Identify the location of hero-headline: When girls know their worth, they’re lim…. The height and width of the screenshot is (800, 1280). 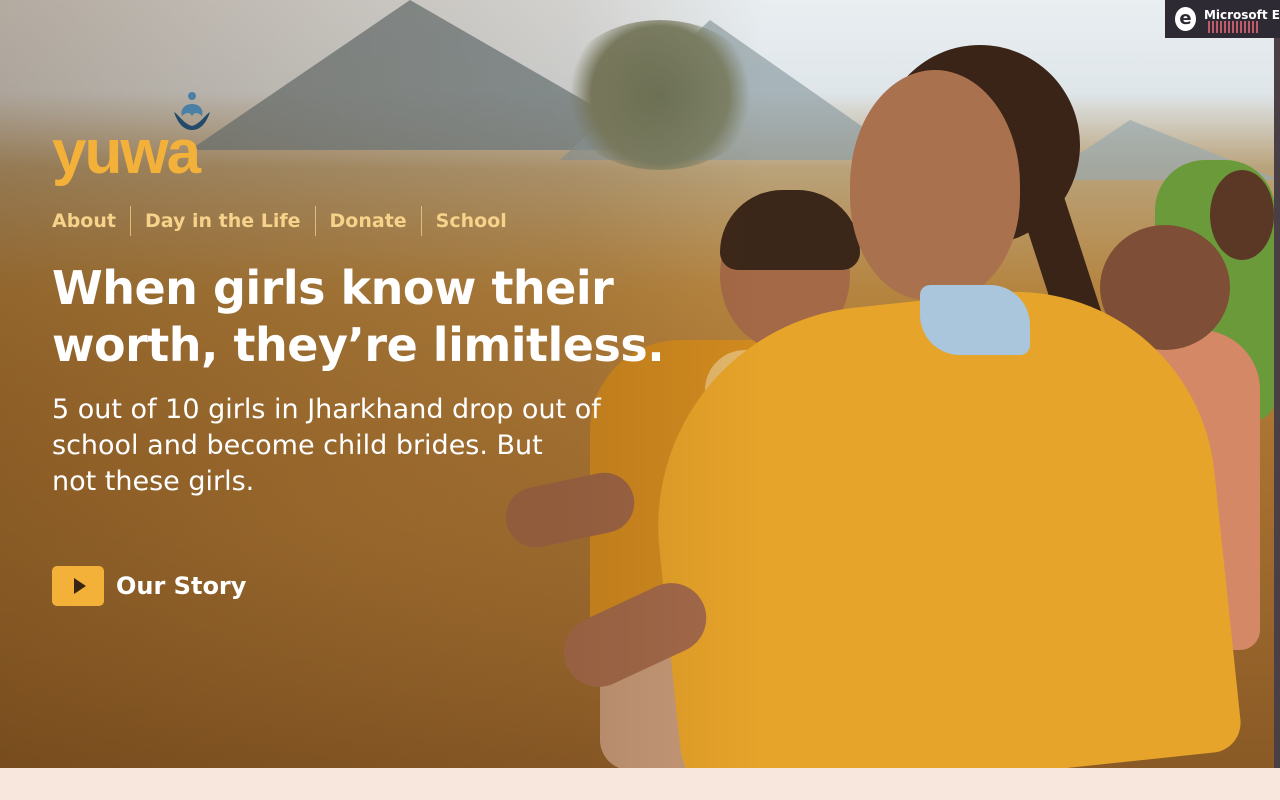
(372, 317).